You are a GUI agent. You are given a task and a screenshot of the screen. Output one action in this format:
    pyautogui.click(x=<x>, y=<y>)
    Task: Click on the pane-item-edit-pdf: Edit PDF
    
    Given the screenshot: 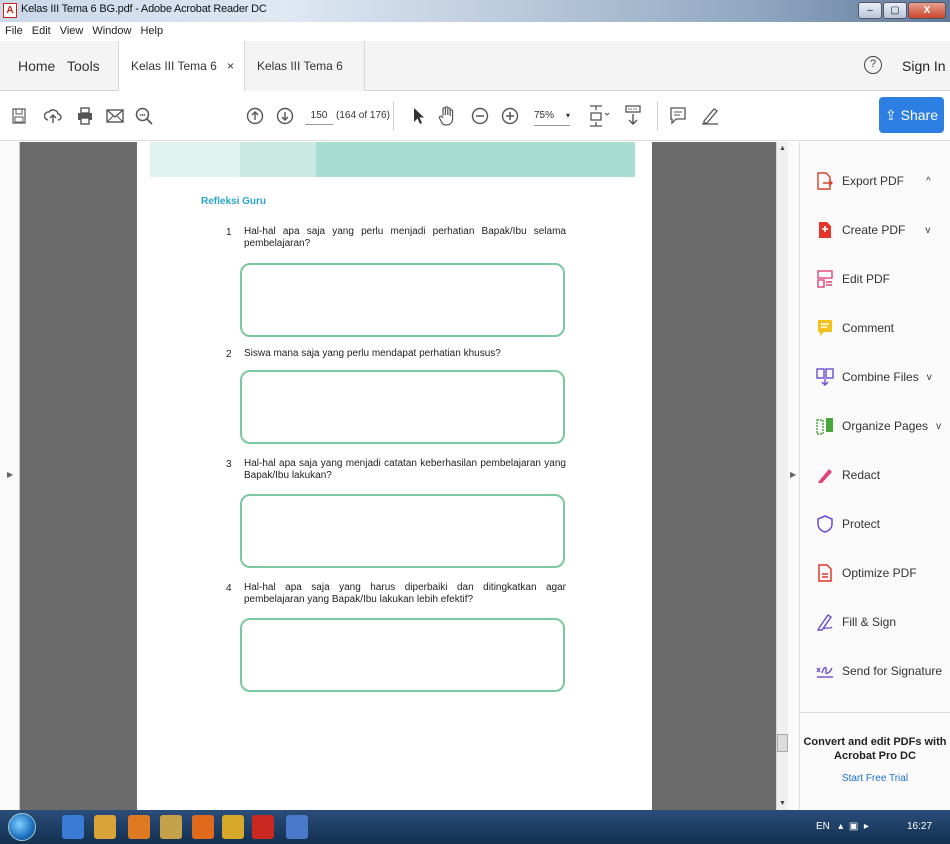 What is the action you would take?
    pyautogui.click(x=853, y=279)
    